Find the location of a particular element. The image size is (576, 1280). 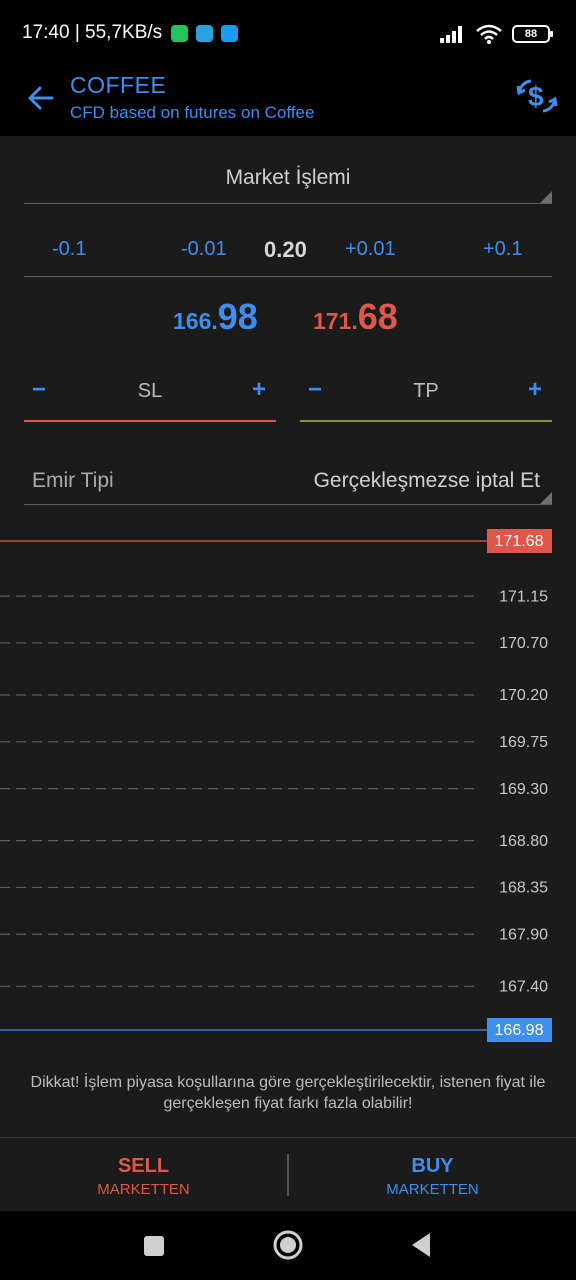

tp-label: TP is located at coordinates (426, 391).